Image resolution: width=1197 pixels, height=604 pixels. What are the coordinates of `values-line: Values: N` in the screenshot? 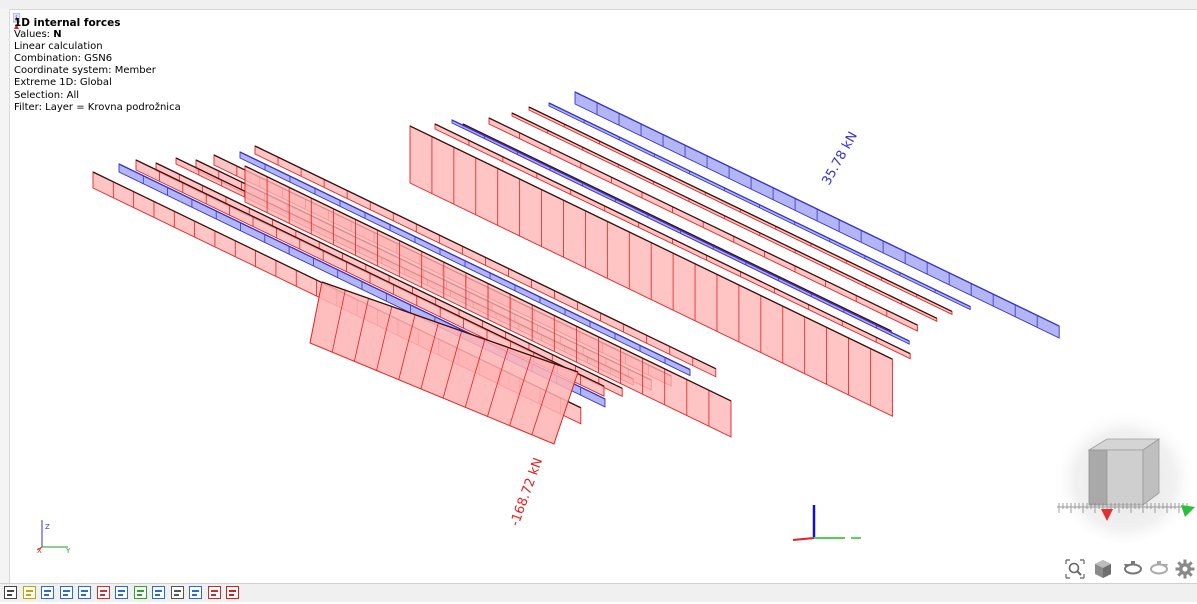 It's located at (97, 35).